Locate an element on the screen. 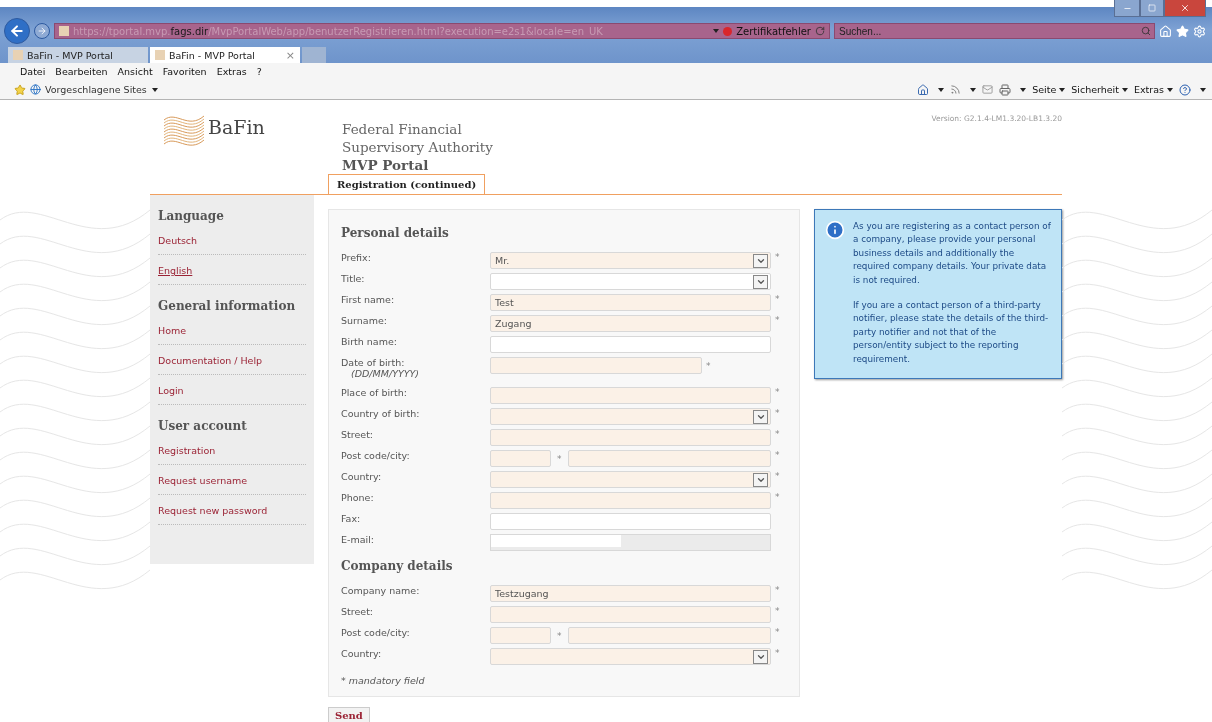  menu-item: Extras is located at coordinates (231, 71).